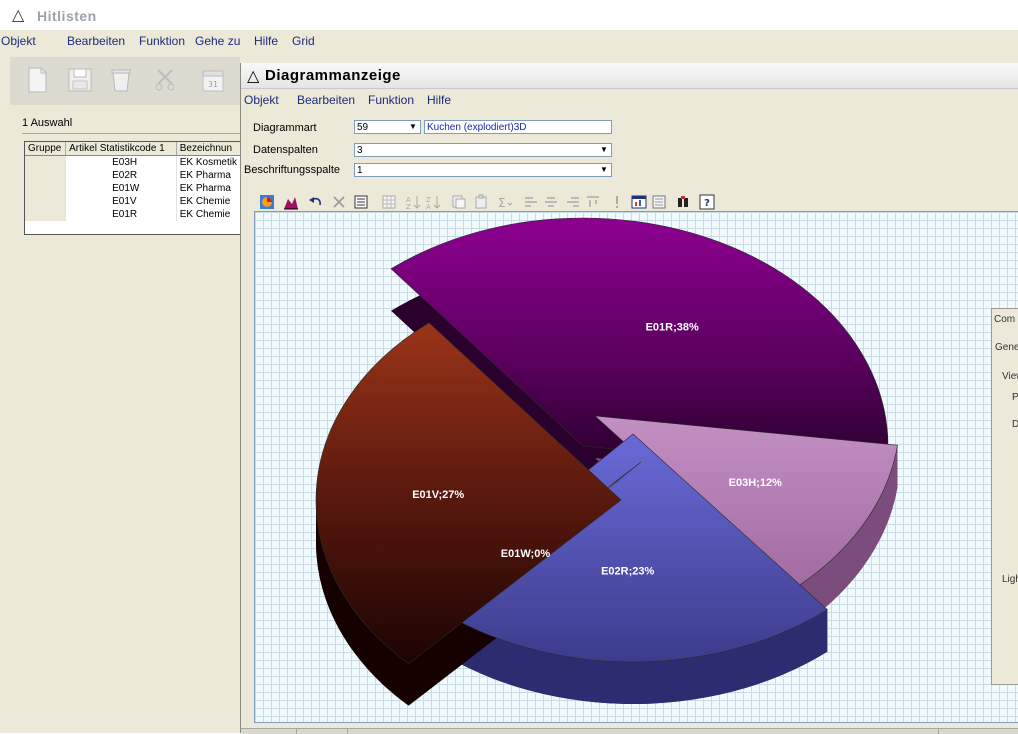  Describe the element at coordinates (1004, 496) in the screenshot. I see `chart-properties-panel: Com Gene View Pr De Ligh` at that location.